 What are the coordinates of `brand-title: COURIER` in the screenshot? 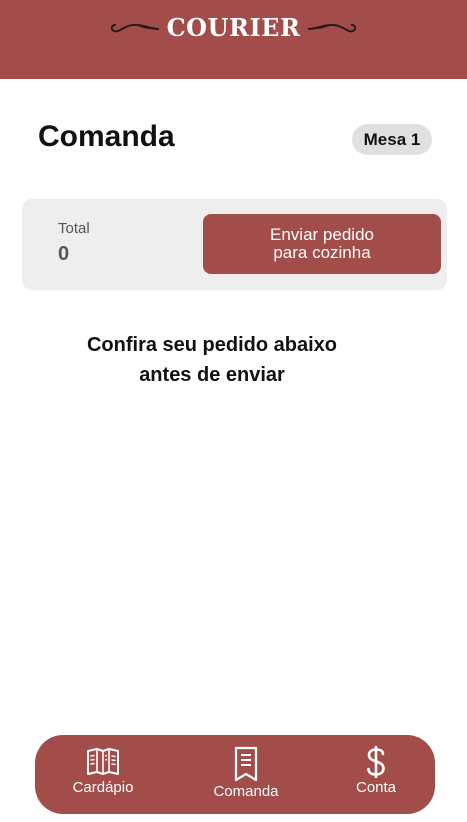 It's located at (233, 27).